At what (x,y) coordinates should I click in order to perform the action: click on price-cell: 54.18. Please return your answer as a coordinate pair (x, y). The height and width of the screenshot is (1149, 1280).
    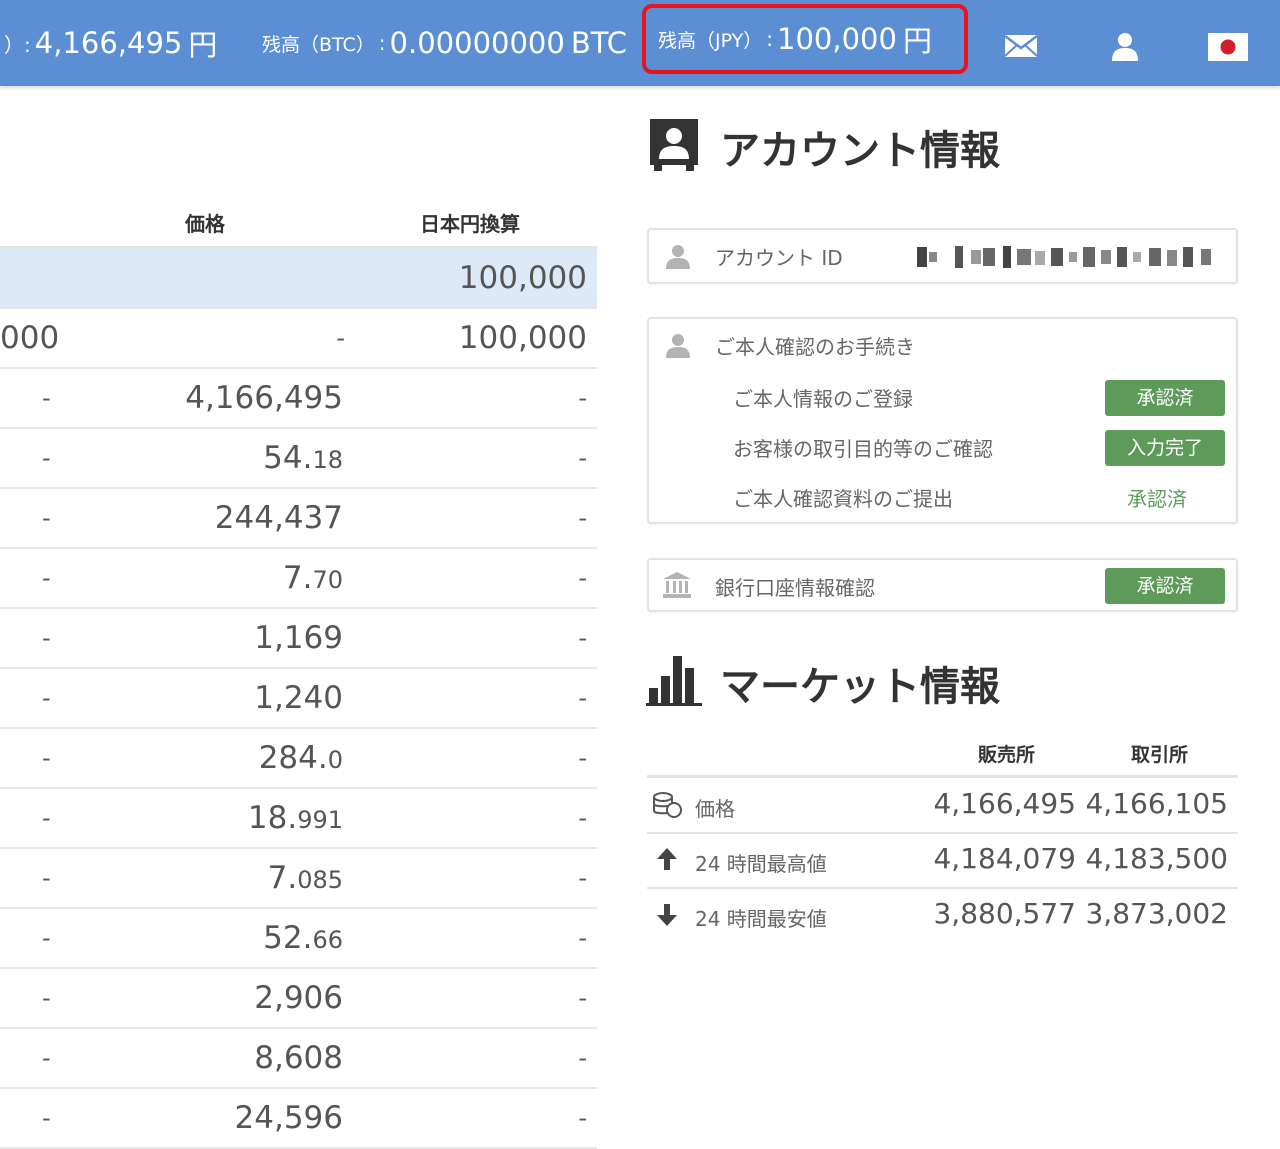
    Looking at the image, I should click on (303, 458).